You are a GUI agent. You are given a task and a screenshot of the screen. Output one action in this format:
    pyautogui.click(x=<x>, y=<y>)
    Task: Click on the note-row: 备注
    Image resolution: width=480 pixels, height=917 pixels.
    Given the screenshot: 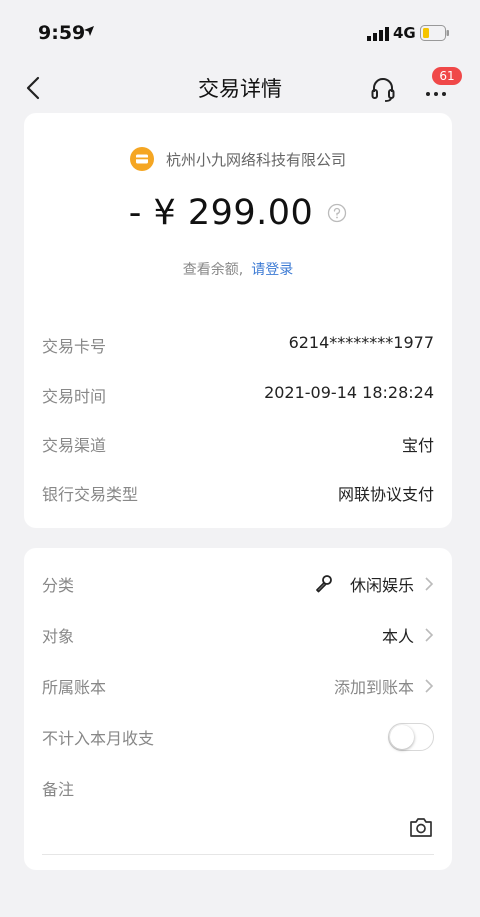 What is the action you would take?
    pyautogui.click(x=238, y=789)
    